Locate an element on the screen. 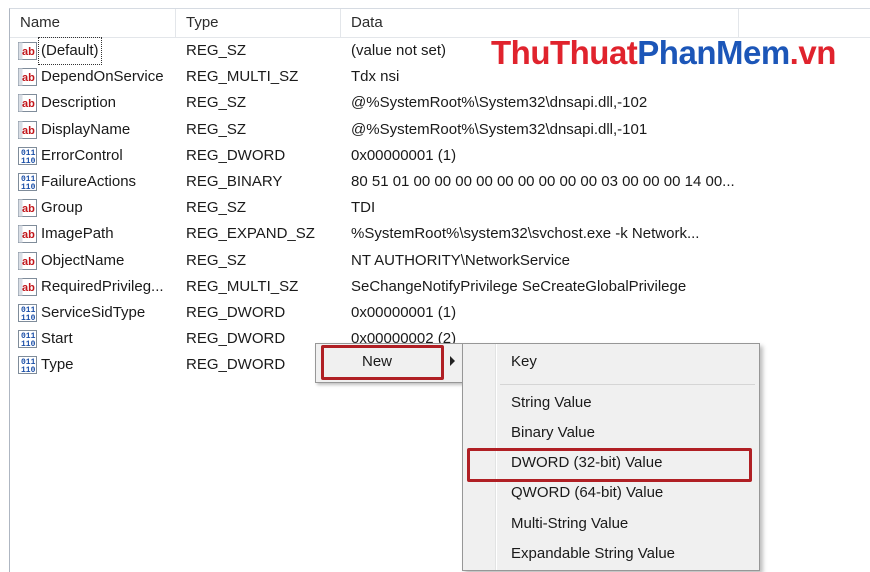  watermark-part-1: ThuThuat is located at coordinates (564, 52).